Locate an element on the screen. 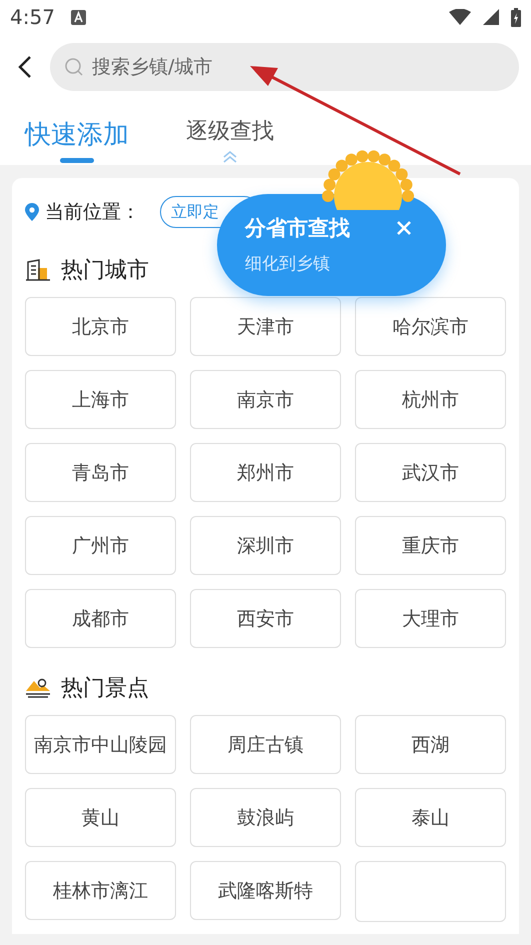 The height and width of the screenshot is (945, 531). place-button: 桂林市漓江 is located at coordinates (100, 890).